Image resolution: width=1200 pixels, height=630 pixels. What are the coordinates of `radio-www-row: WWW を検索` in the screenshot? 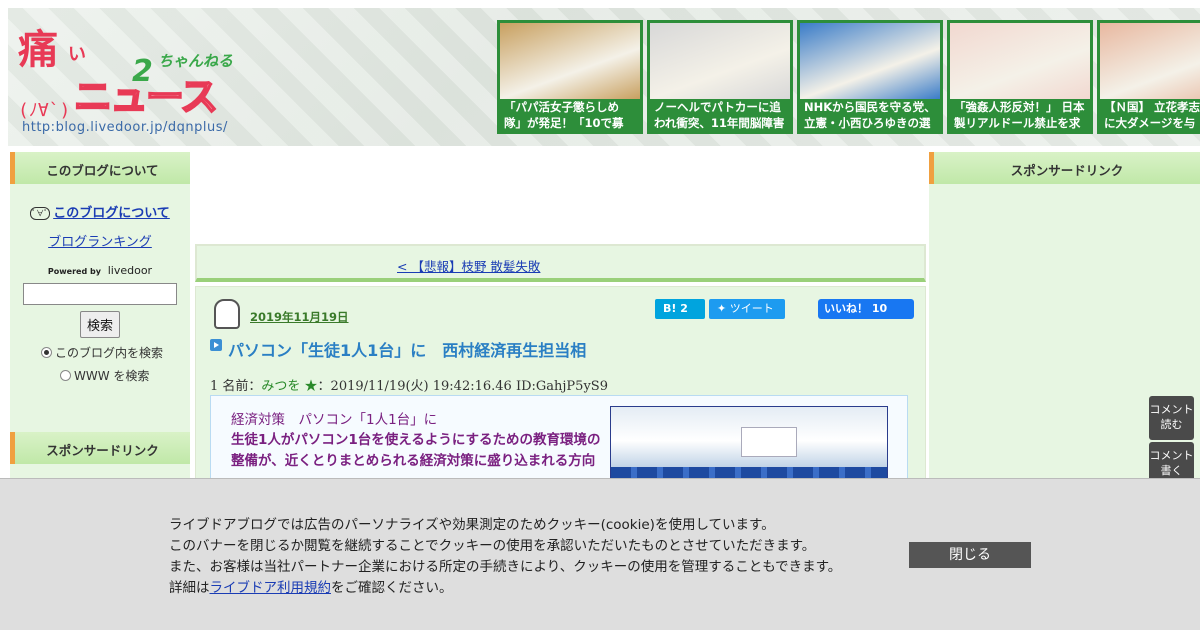 It's located at (100, 375).